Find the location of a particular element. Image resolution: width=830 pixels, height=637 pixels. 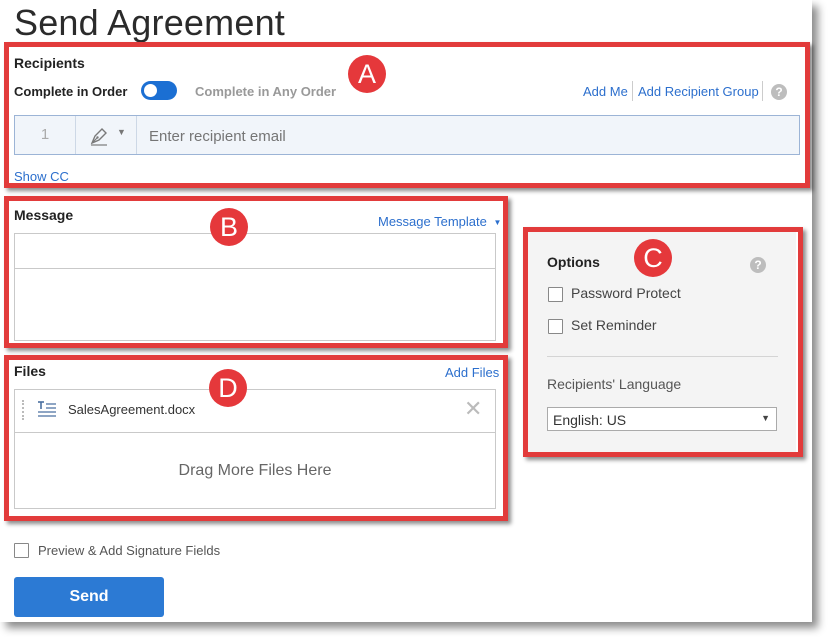

complete-any-order-label: Complete in Any Order is located at coordinates (265, 91).